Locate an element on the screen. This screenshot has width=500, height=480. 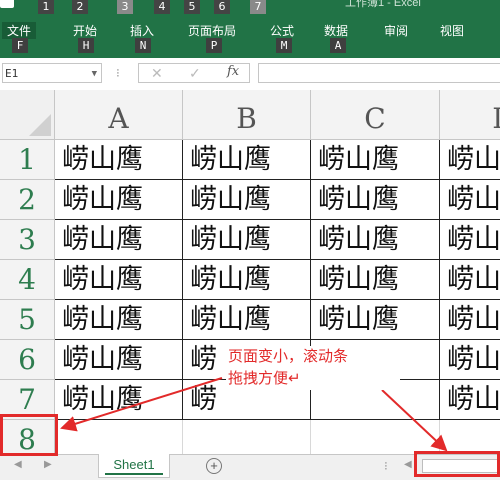
cell-a5: 崂山鹰 is located at coordinates (119, 320).